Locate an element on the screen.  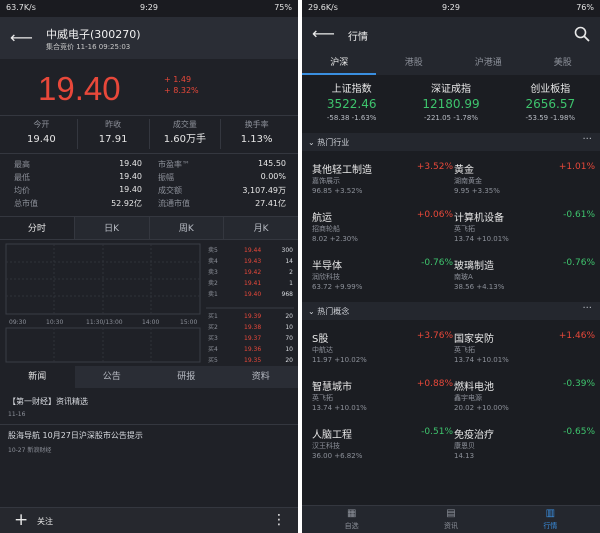
sector-card: 燃料电池 -0.39% 鑫宇电源 20.02 +10.00% is located at coordinates (524, 396).